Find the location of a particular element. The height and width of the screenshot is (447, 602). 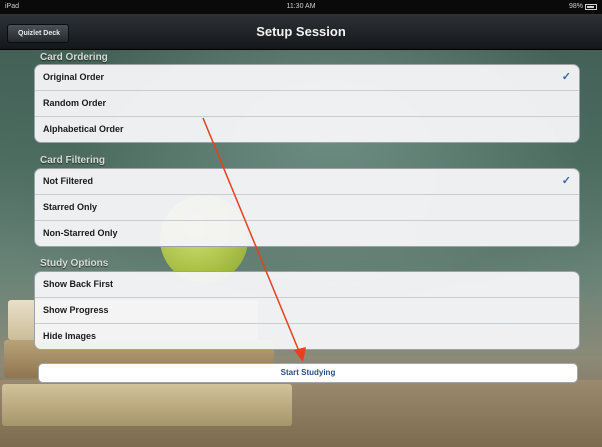

annotation-arrowhead is located at coordinates (300, 354).